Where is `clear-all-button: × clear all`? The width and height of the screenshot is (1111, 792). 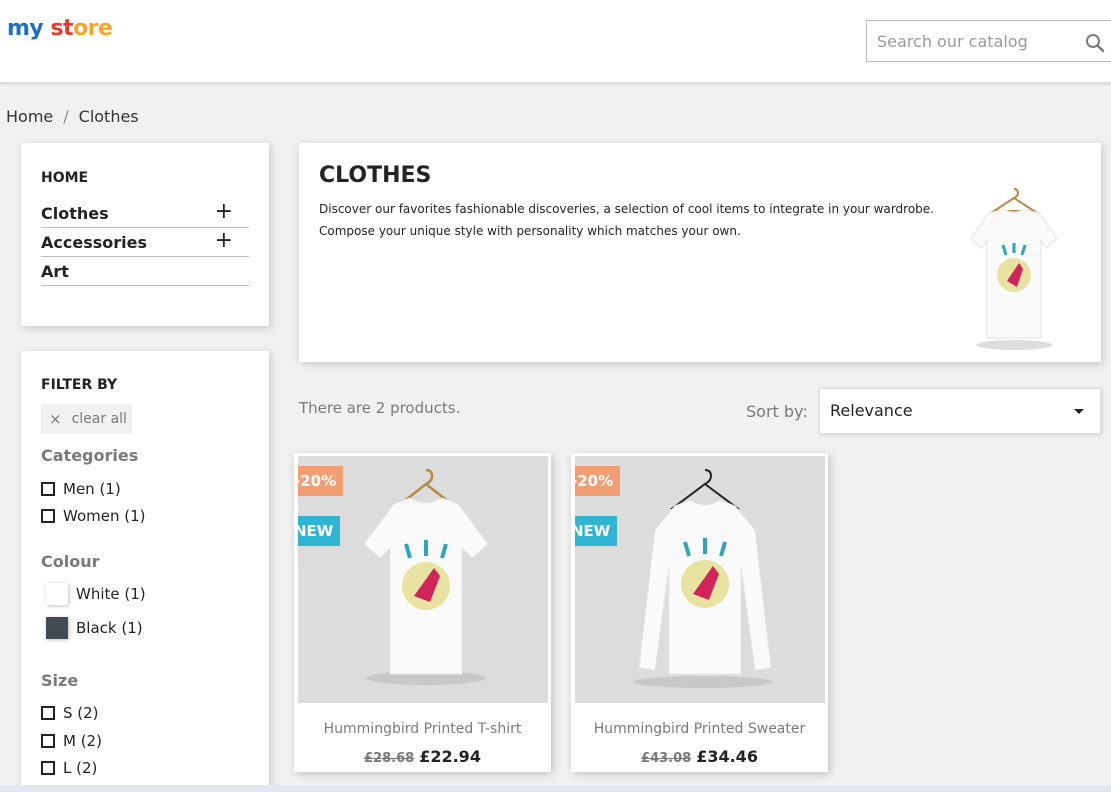
clear-all-button: × clear all is located at coordinates (86, 419).